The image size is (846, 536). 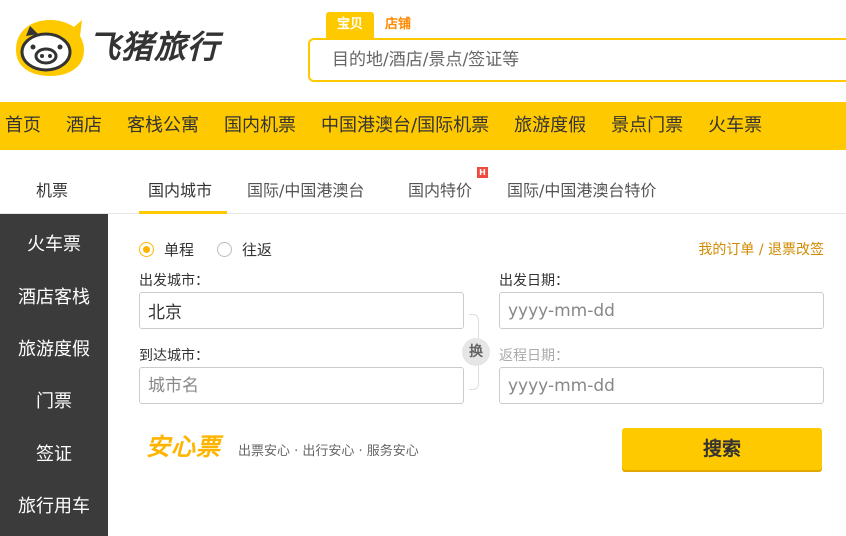 What do you see at coordinates (328, 451) in the screenshot?
I see `anxin-description: 出票安心 · 出行安心 · 服务安心` at bounding box center [328, 451].